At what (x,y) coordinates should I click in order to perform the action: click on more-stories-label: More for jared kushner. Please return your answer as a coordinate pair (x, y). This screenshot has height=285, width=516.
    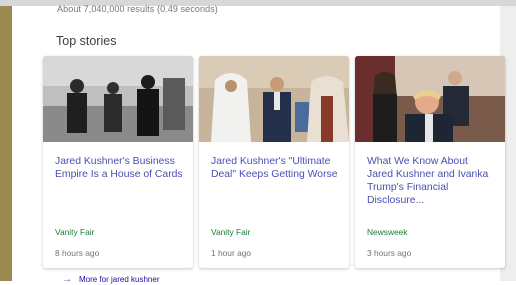
    Looking at the image, I should click on (119, 279).